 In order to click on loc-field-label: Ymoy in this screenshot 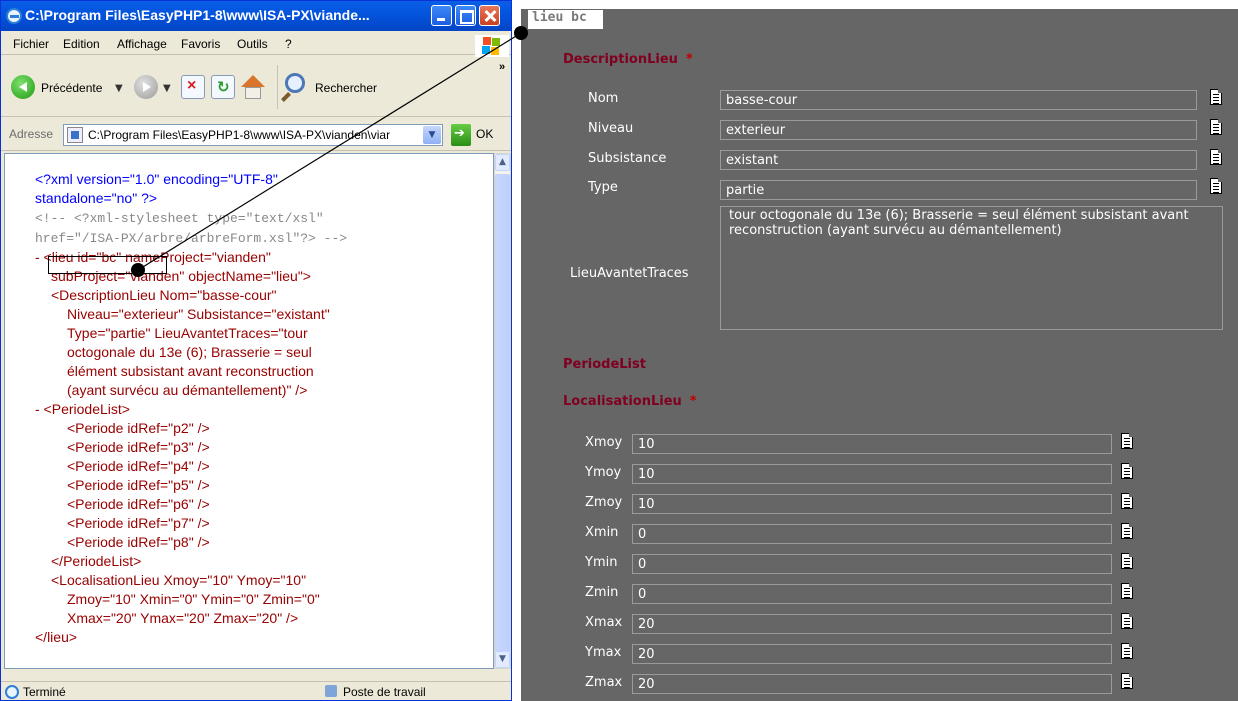, I will do `click(603, 472)`.